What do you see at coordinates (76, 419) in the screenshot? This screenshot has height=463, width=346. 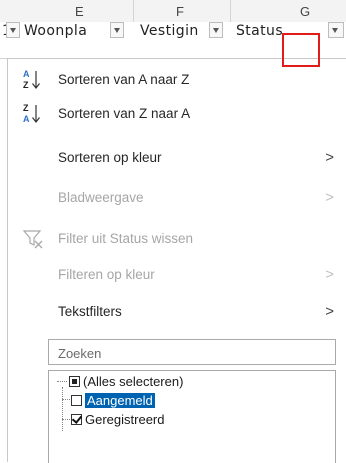 I see `checkbox-checked` at bounding box center [76, 419].